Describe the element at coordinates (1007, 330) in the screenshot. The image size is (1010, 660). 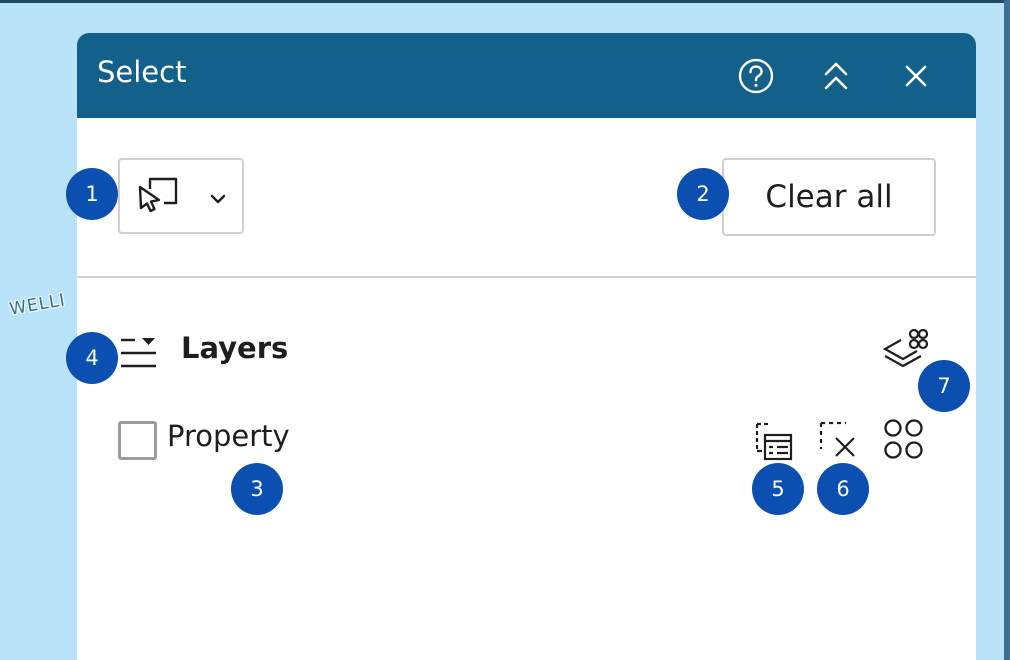
I see `map-right-edge` at that location.